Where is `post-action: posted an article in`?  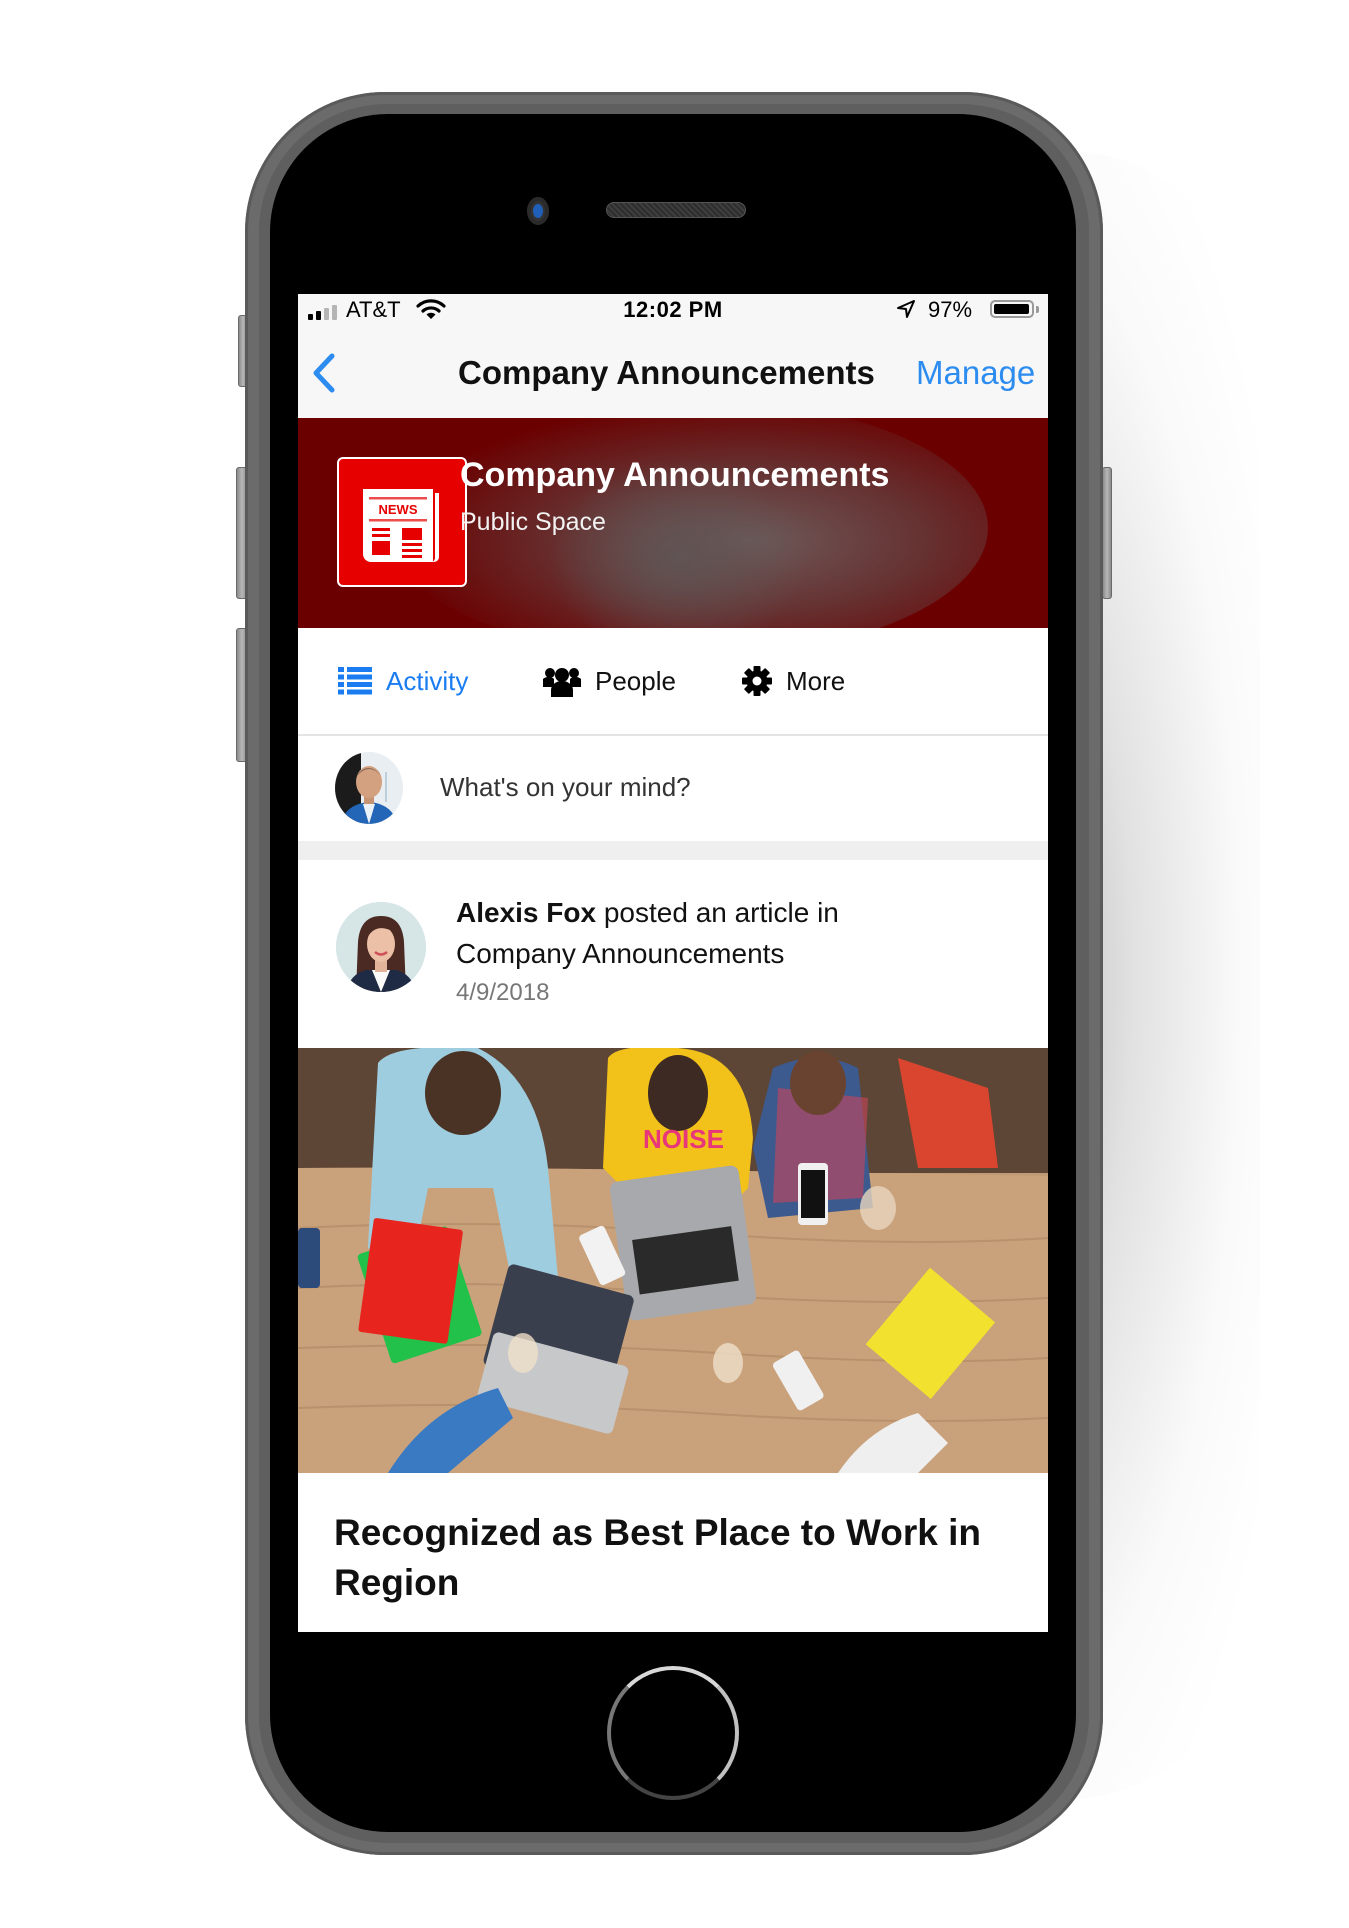
post-action: posted an article in is located at coordinates (717, 912).